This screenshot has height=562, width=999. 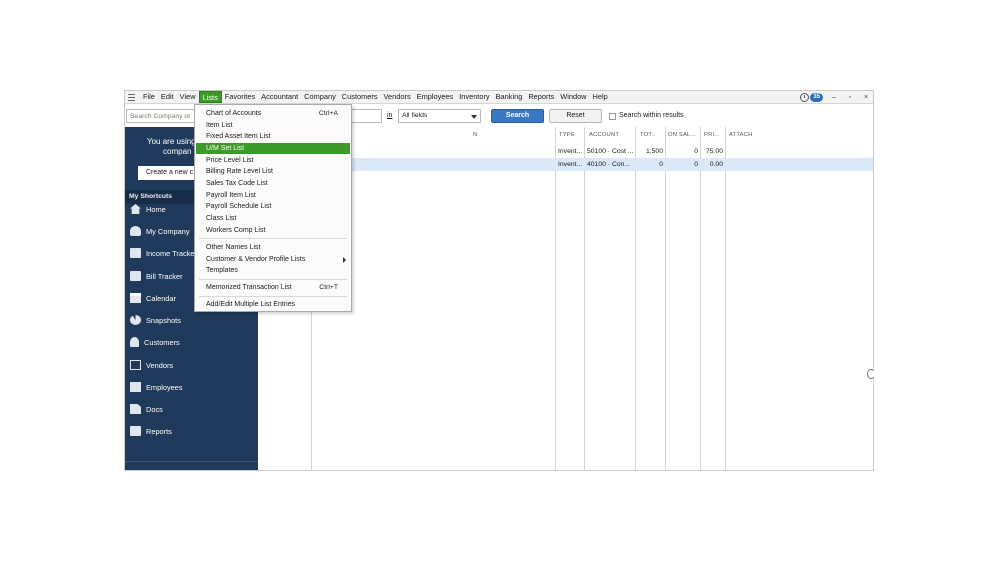 I want to click on menu-item-chart-of-accounts: Chart of Accounts Ctrl+A, so click(x=273, y=113).